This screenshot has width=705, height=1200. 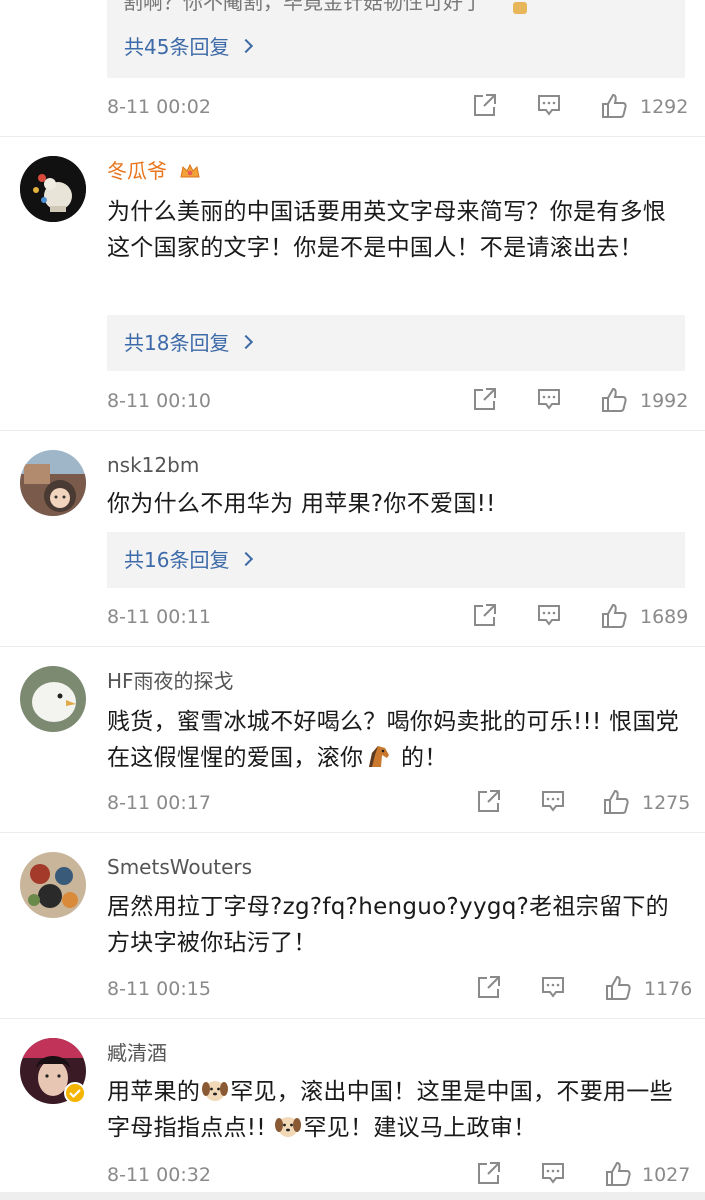 I want to click on comment-meta-row: 8-11 00:32 1027, so click(x=352, y=1175).